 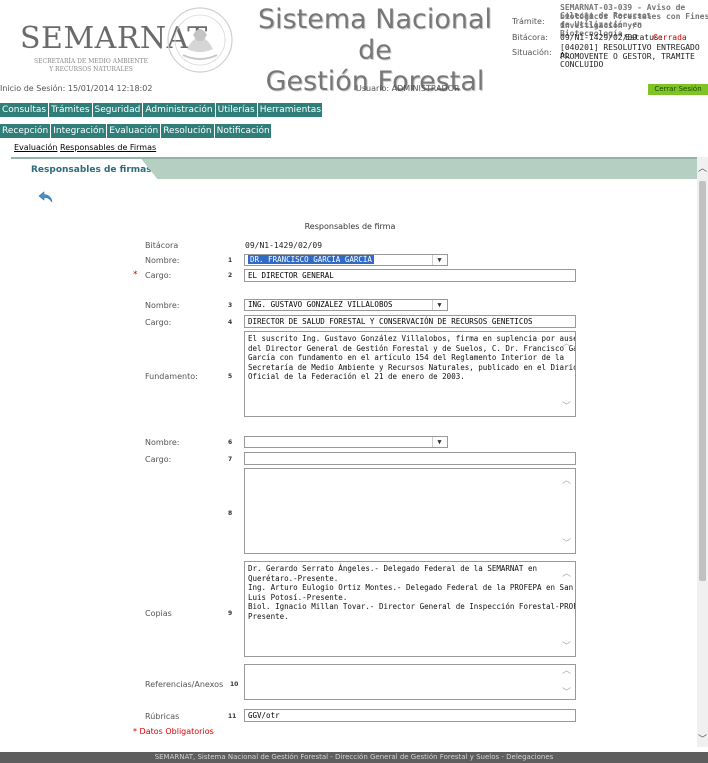 What do you see at coordinates (230, 322) in the screenshot?
I see `field-number-4: 4` at bounding box center [230, 322].